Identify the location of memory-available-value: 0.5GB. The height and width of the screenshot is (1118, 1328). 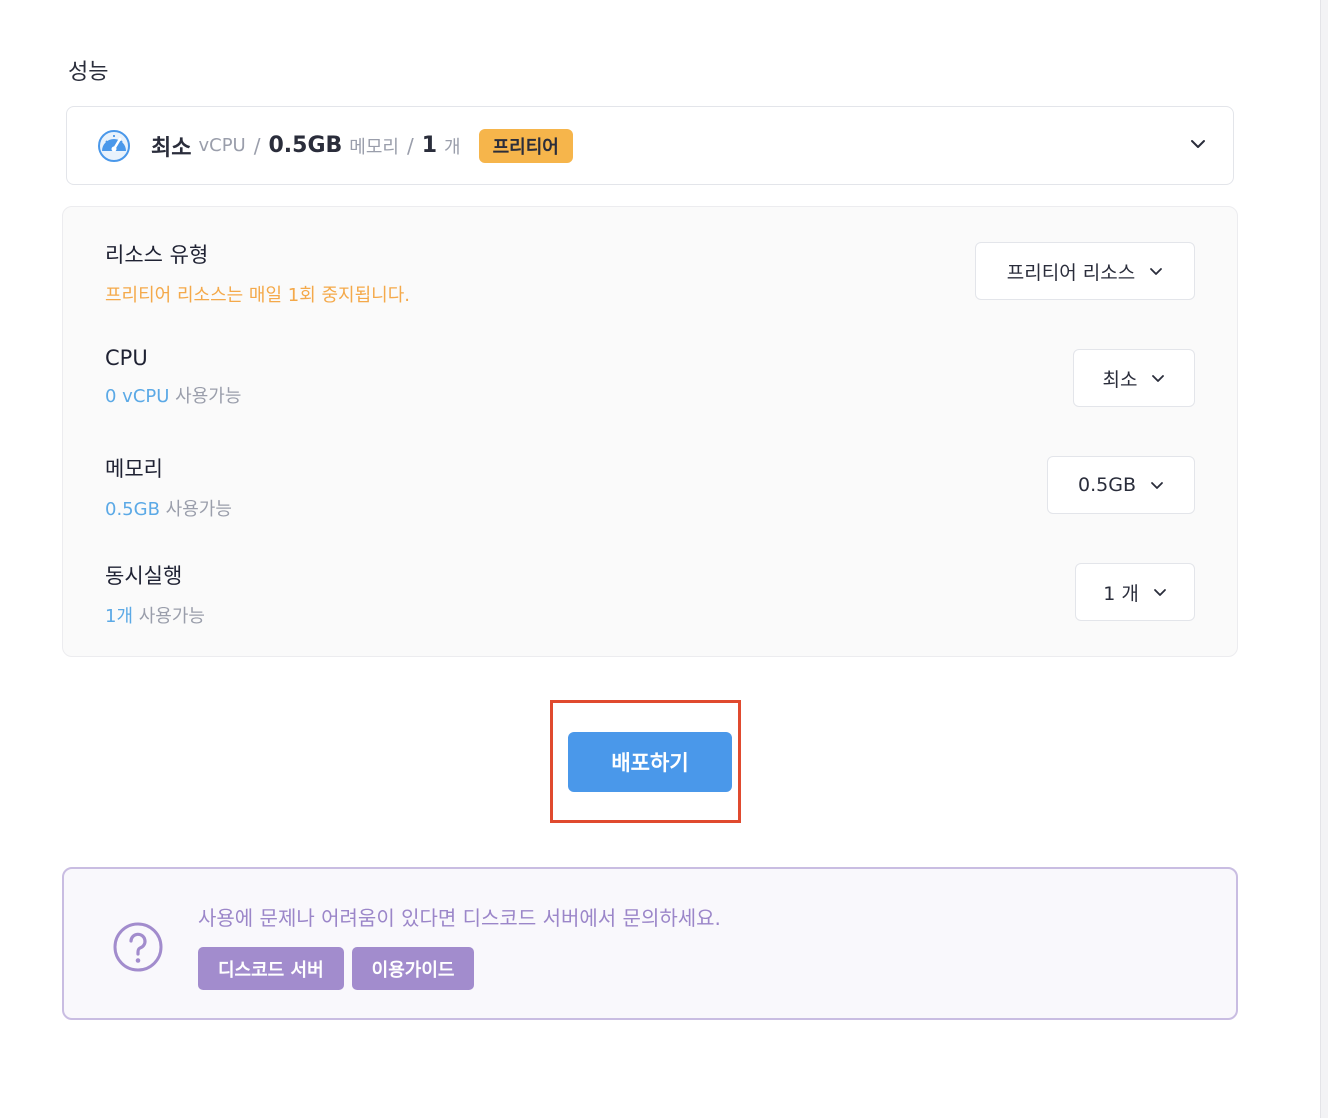
(132, 509).